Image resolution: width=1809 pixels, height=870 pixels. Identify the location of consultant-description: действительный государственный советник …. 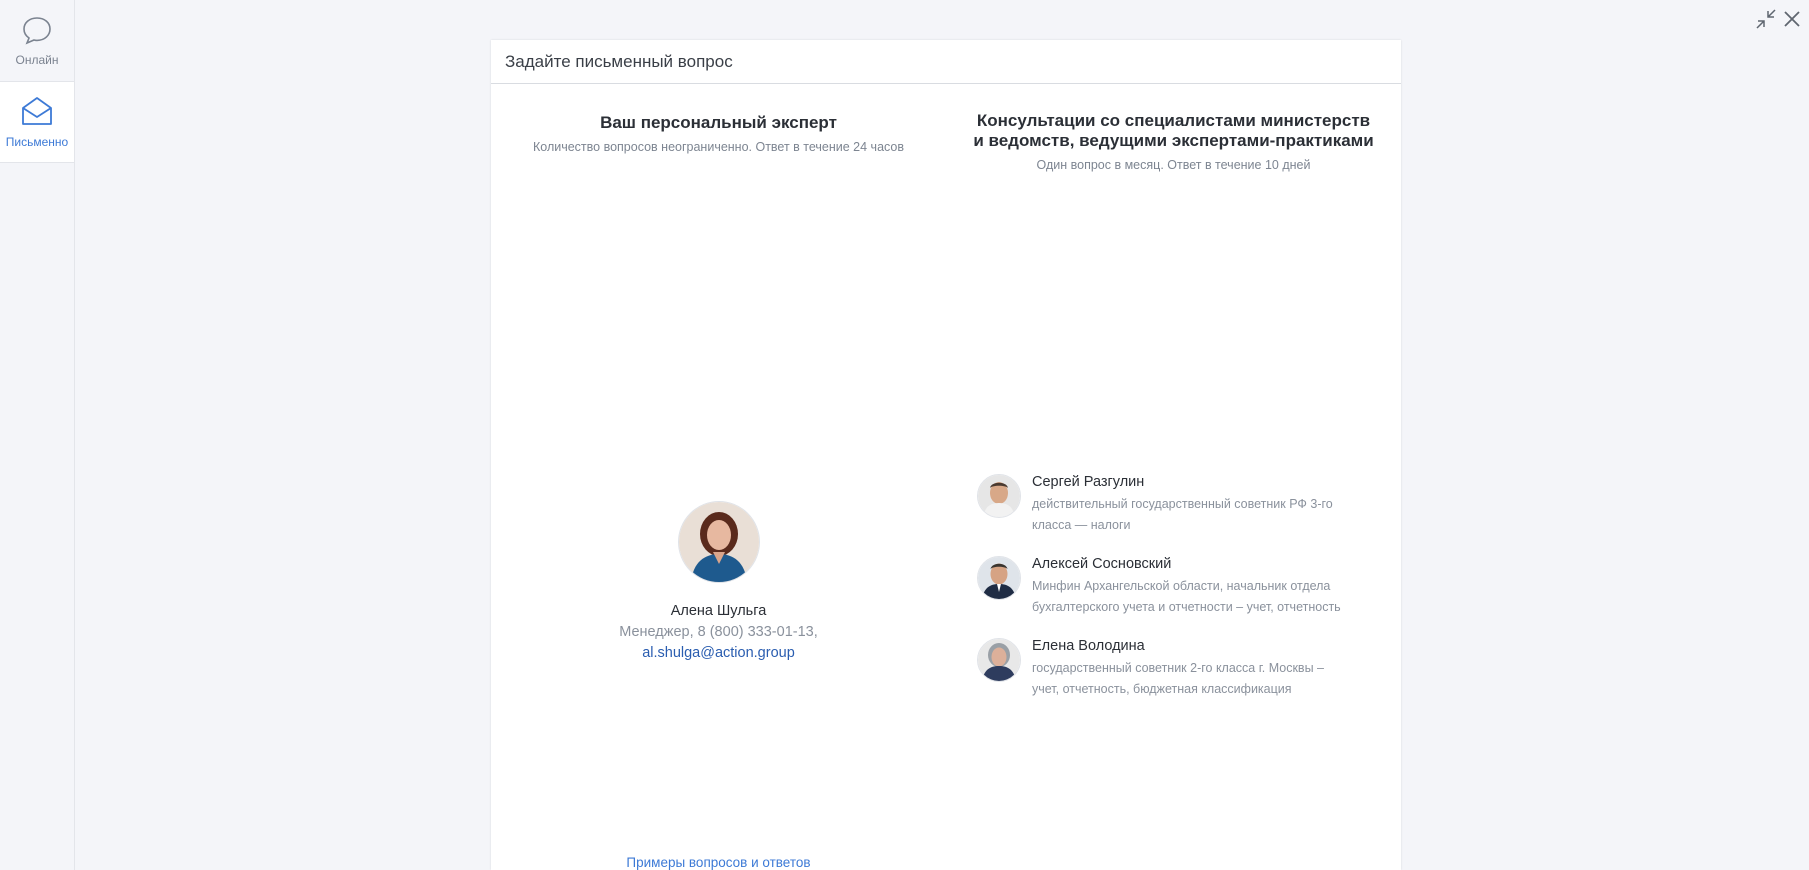
(1182, 514).